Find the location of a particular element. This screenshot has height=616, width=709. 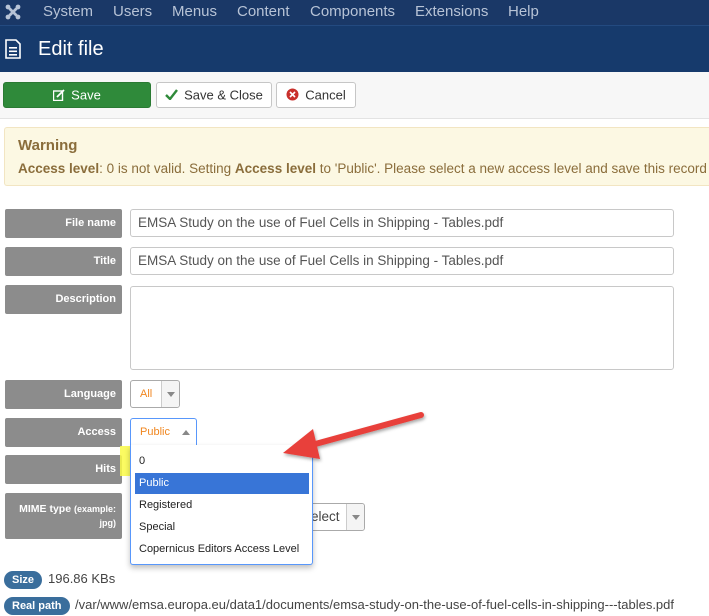

access-option-public: Public is located at coordinates (222, 483).